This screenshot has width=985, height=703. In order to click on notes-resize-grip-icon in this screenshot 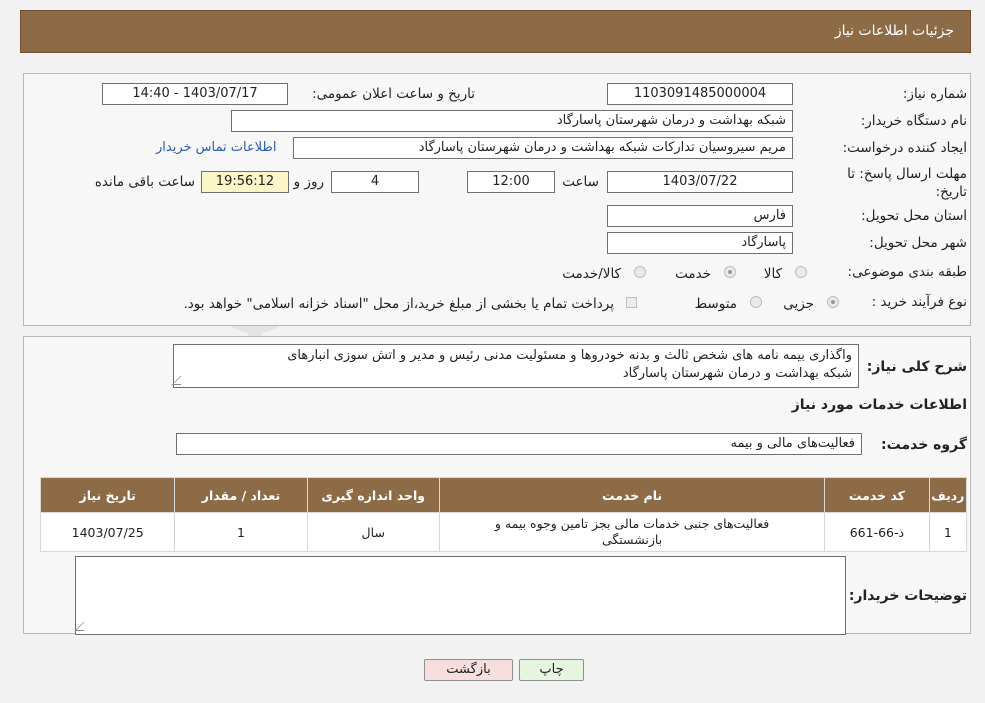, I will do `click(83, 626)`.